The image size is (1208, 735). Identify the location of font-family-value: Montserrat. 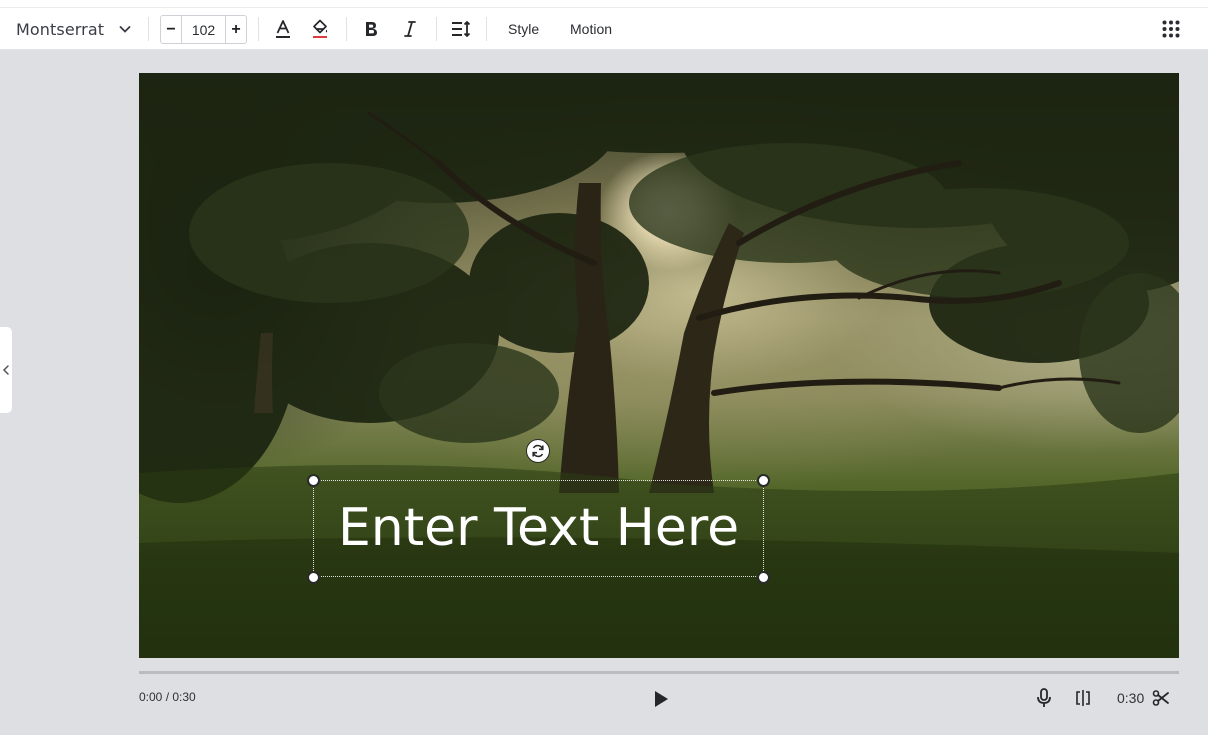
(60, 29).